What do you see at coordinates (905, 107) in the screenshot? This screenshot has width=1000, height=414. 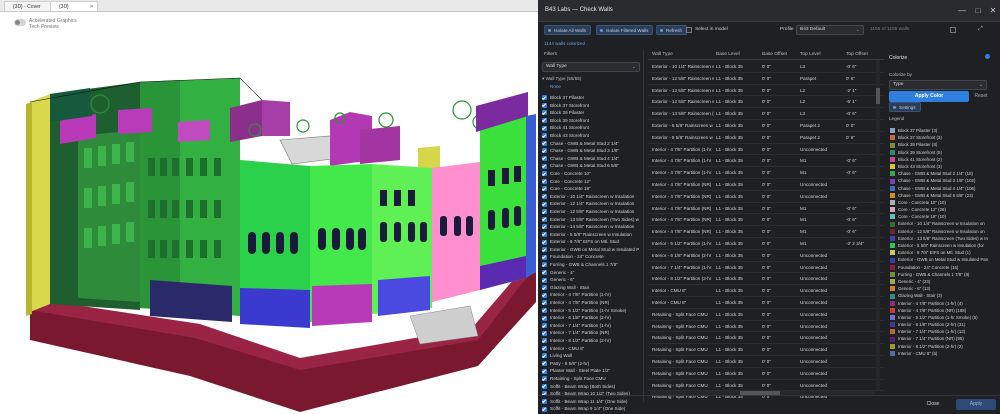 I see `settings-button: Settings` at bounding box center [905, 107].